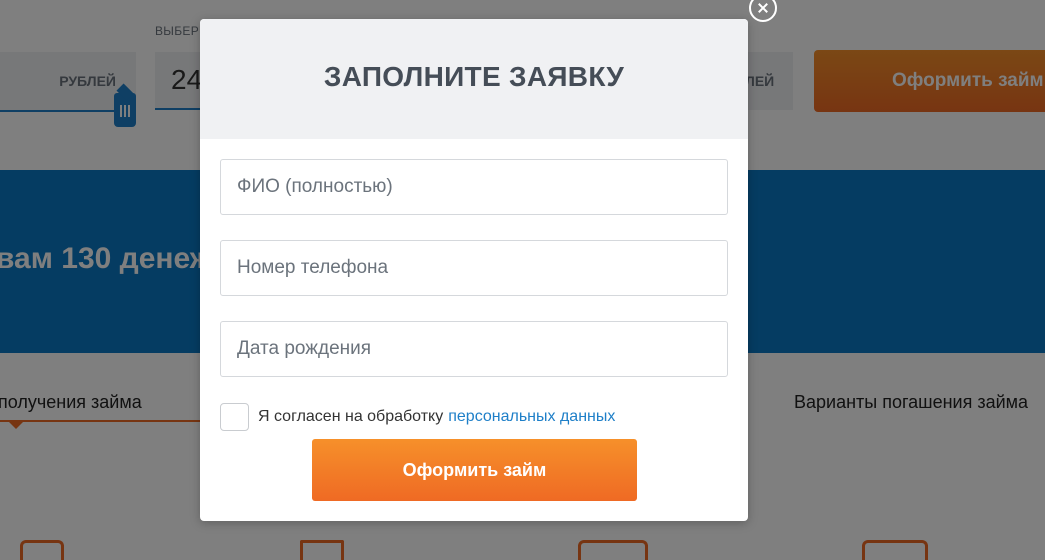  I want to click on submit-button: Оформить займ, so click(474, 470).